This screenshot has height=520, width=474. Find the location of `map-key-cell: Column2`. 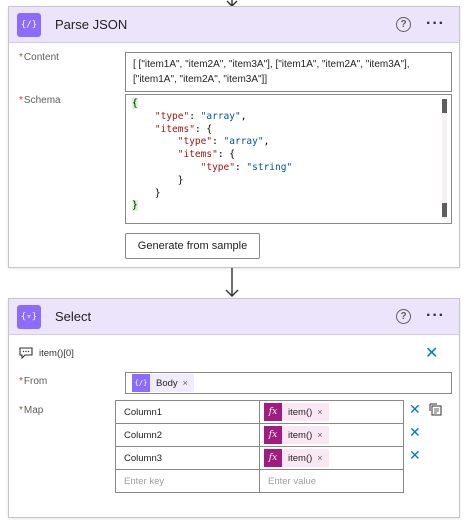

map-key-cell: Column2 is located at coordinates (187, 435).